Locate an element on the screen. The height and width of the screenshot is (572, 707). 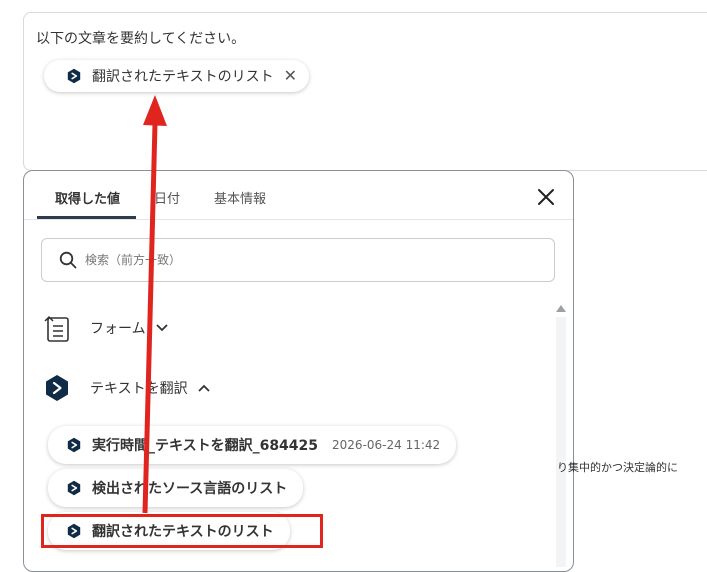
search-field is located at coordinates (298, 260).